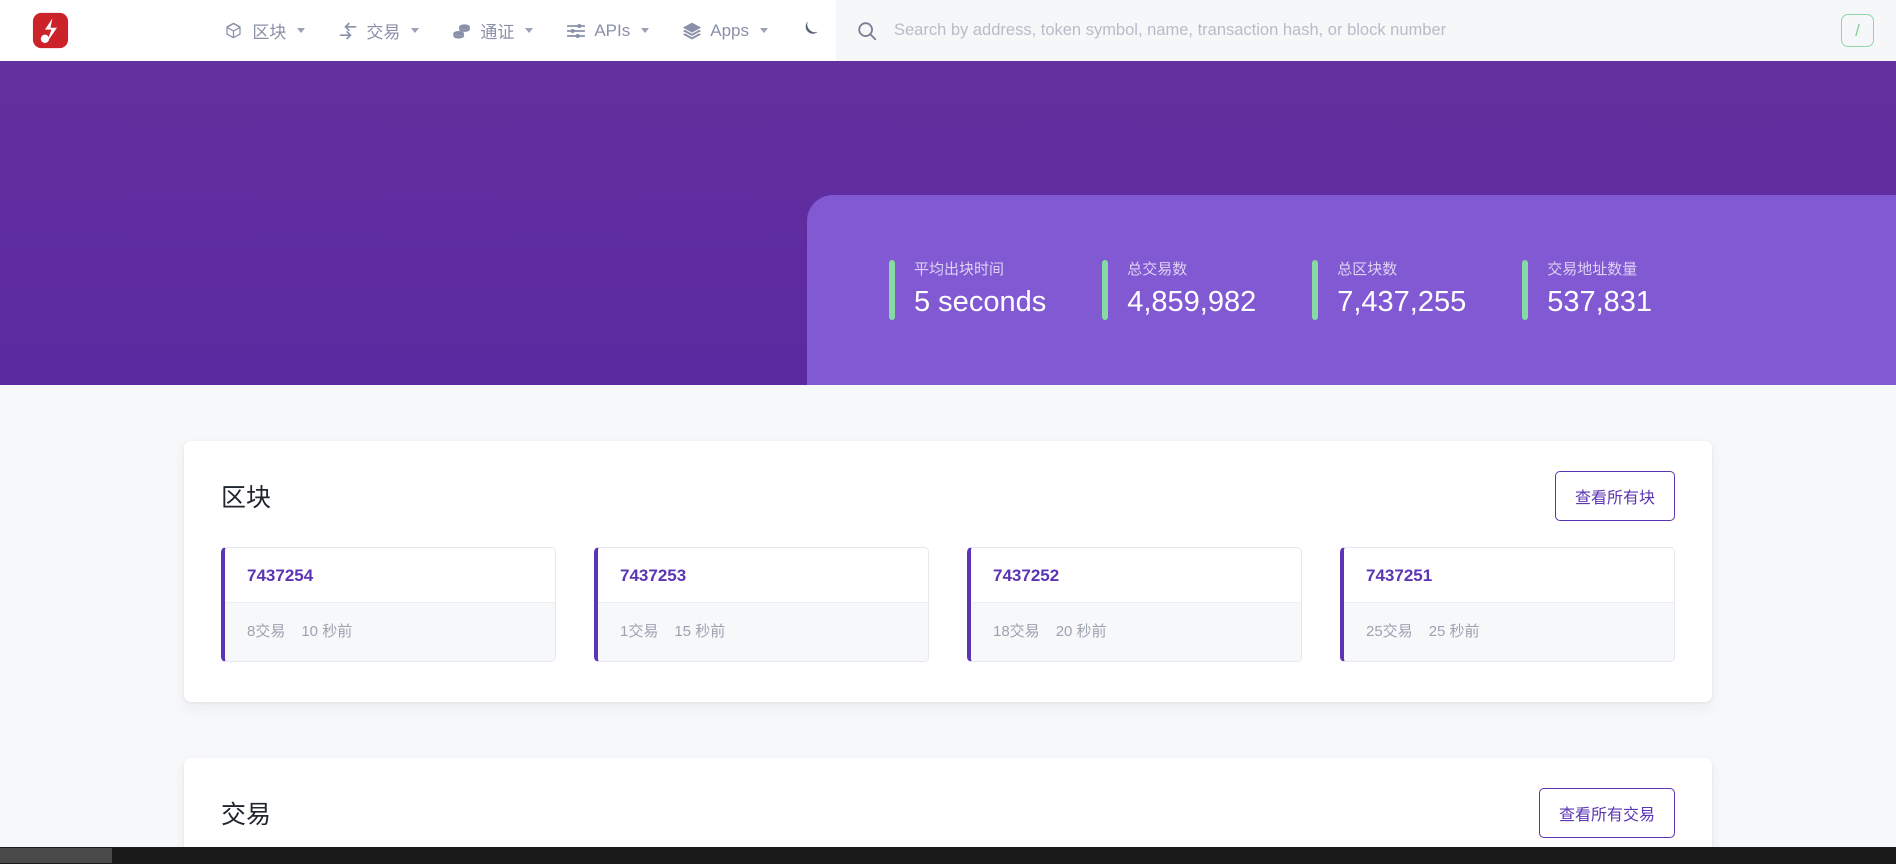 The image size is (1896, 864). Describe the element at coordinates (653, 575) in the screenshot. I see `block-number-link: 7437253` at that location.